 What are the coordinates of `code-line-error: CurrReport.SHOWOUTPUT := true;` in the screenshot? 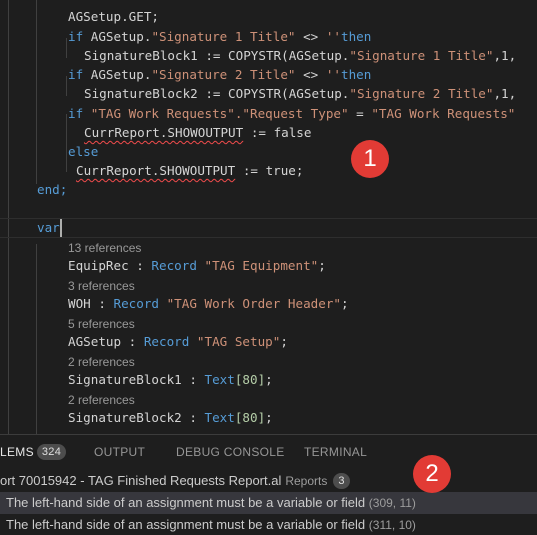 It's located at (190, 170).